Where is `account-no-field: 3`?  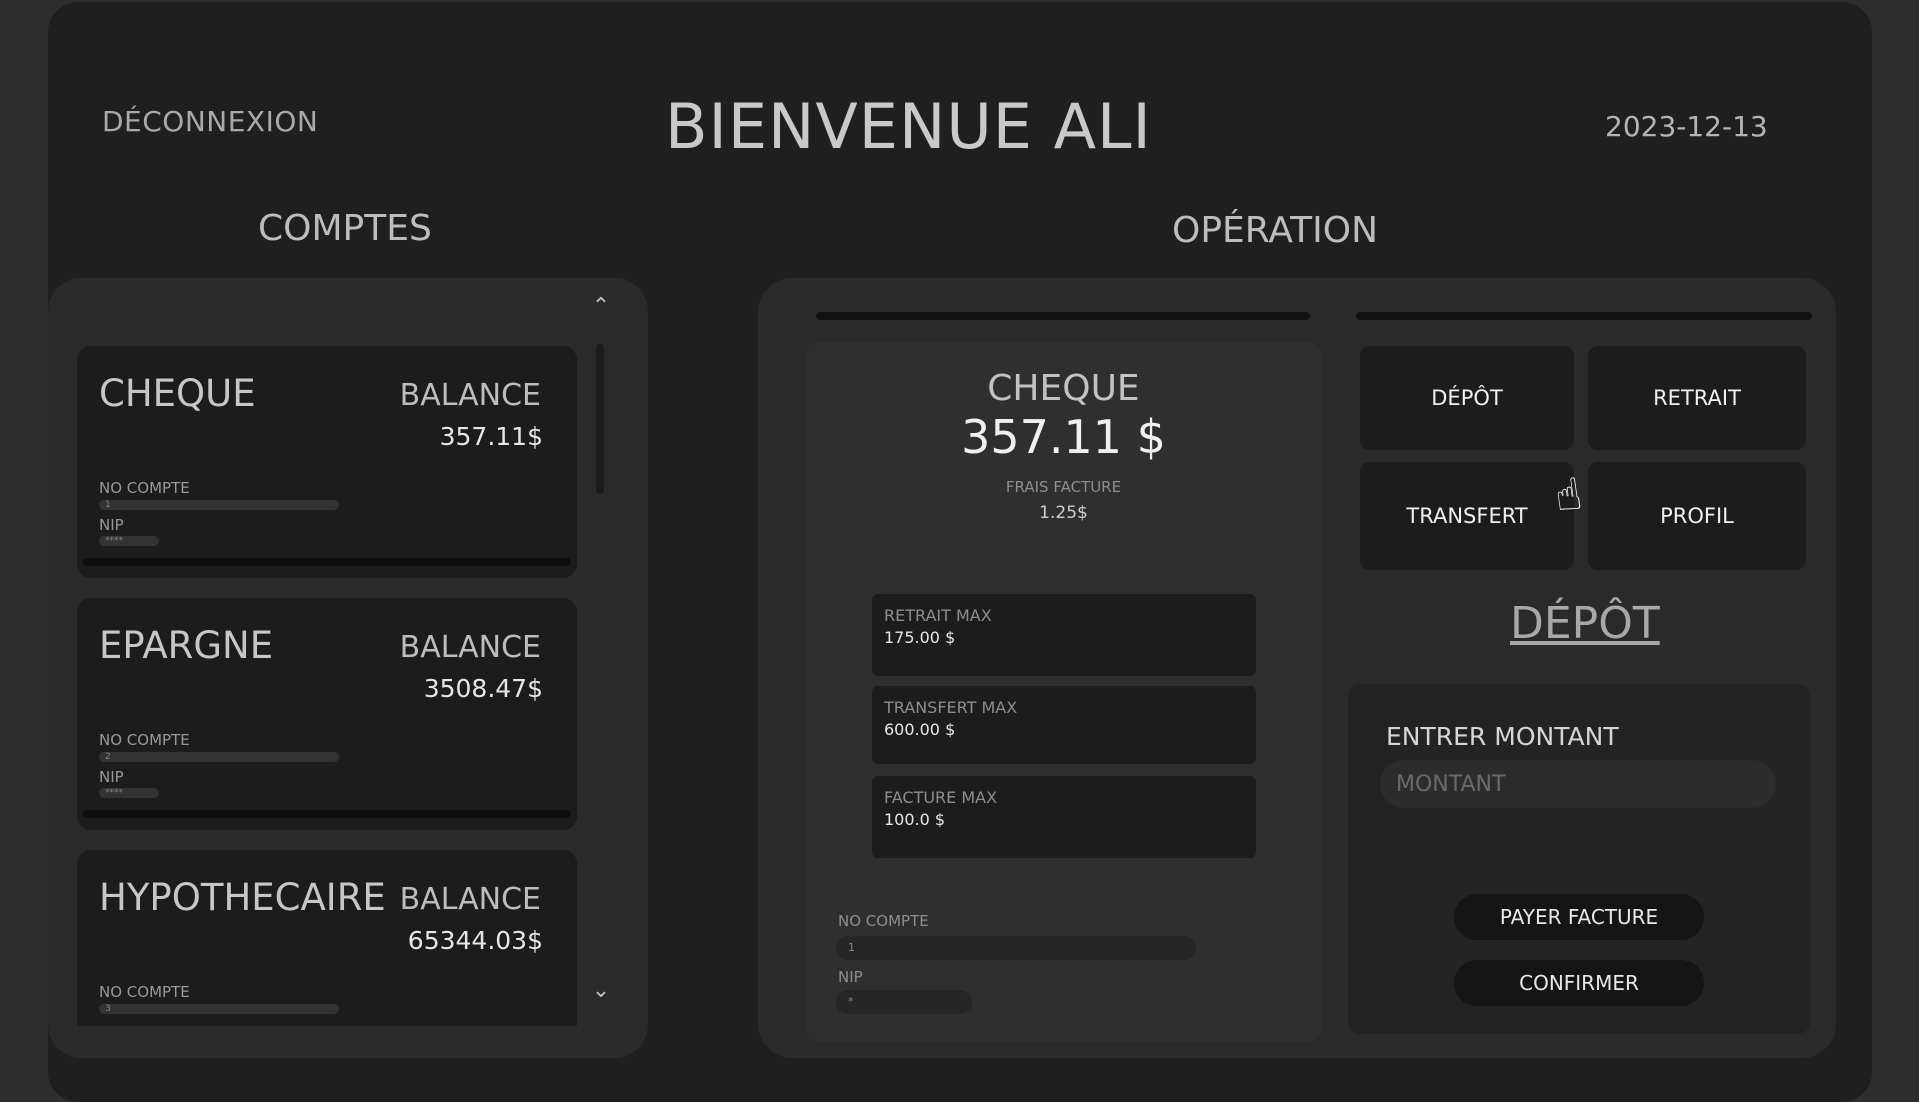 account-no-field: 3 is located at coordinates (219, 1009).